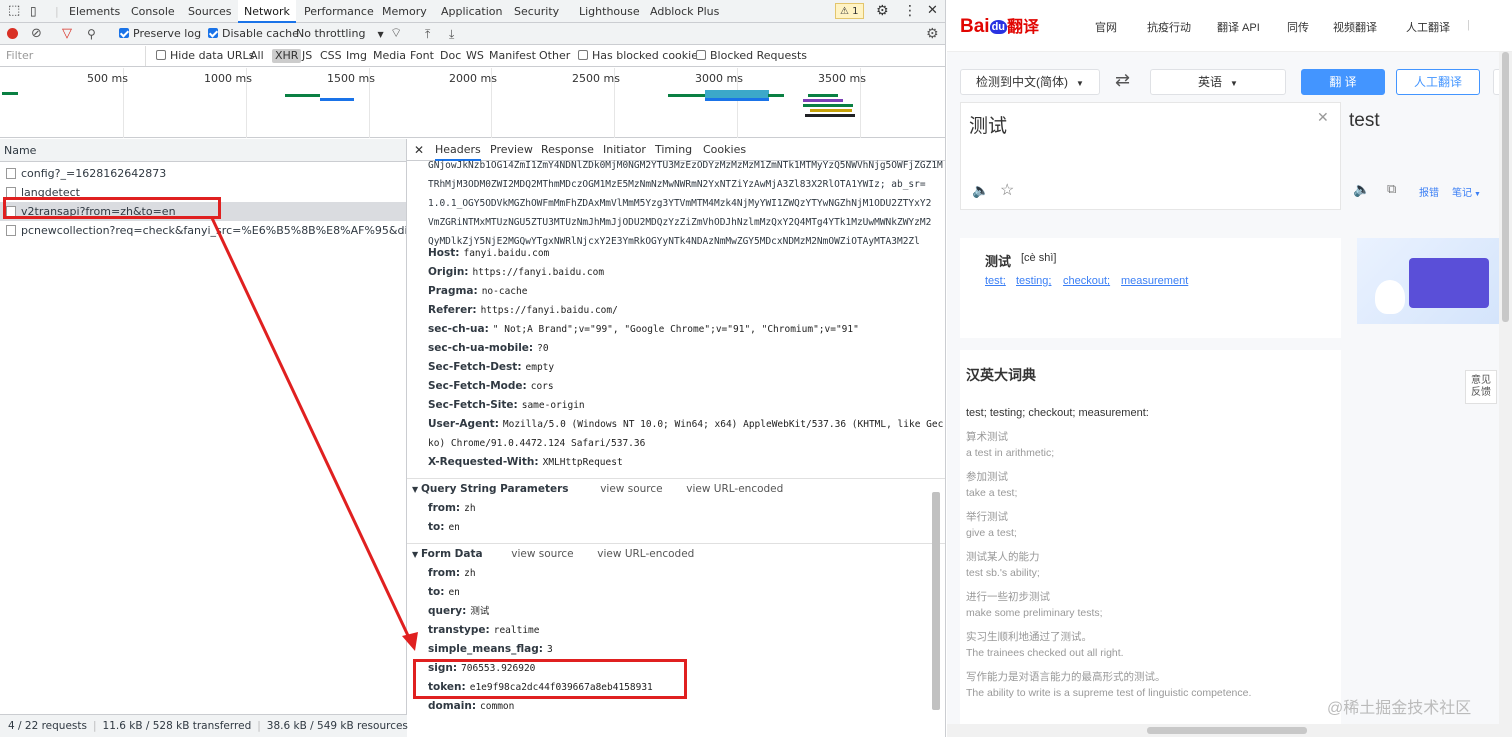 The image size is (1512, 737). Describe the element at coordinates (1154, 281) in the screenshot. I see `meaning-link: measurement` at that location.